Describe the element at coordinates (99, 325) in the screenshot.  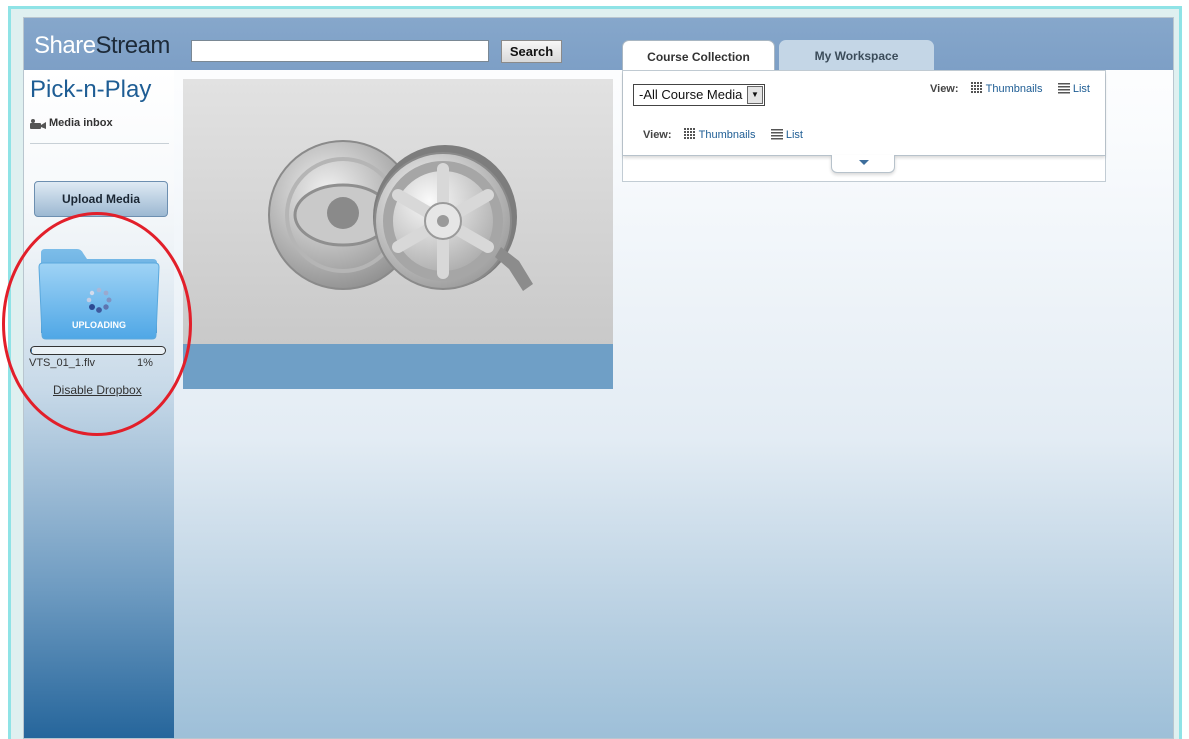
I see `uploading-status: UPLOADING` at that location.